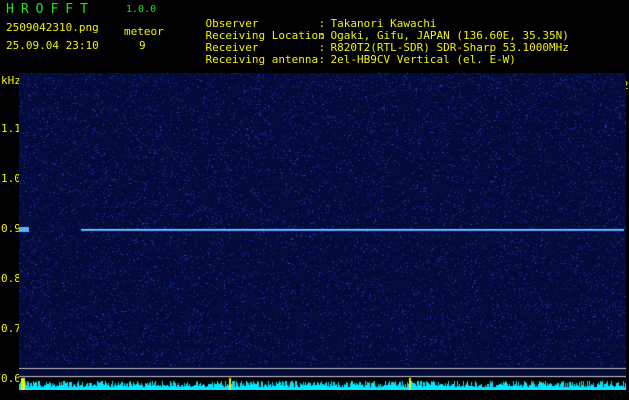 The image size is (629, 400). What do you see at coordinates (144, 31) in the screenshot?
I see `meteor-label: meteor` at bounding box center [144, 31].